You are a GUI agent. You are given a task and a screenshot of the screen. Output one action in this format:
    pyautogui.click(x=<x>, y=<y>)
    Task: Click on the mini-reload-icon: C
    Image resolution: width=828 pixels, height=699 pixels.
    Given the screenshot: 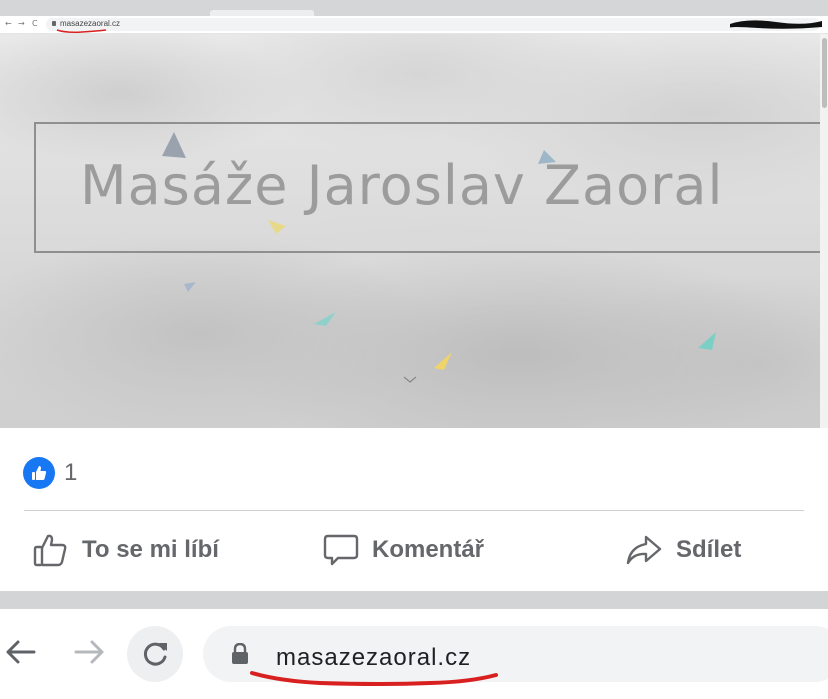 What is the action you would take?
    pyautogui.click(x=35, y=23)
    